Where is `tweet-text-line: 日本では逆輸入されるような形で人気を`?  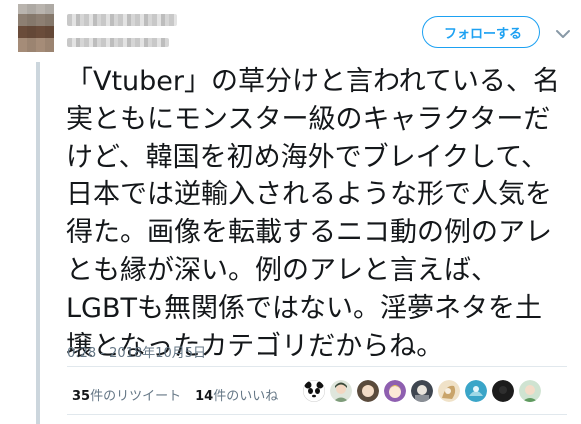
tweet-text-line: 日本では逆輸入されるような形で人気を is located at coordinates (309, 195).